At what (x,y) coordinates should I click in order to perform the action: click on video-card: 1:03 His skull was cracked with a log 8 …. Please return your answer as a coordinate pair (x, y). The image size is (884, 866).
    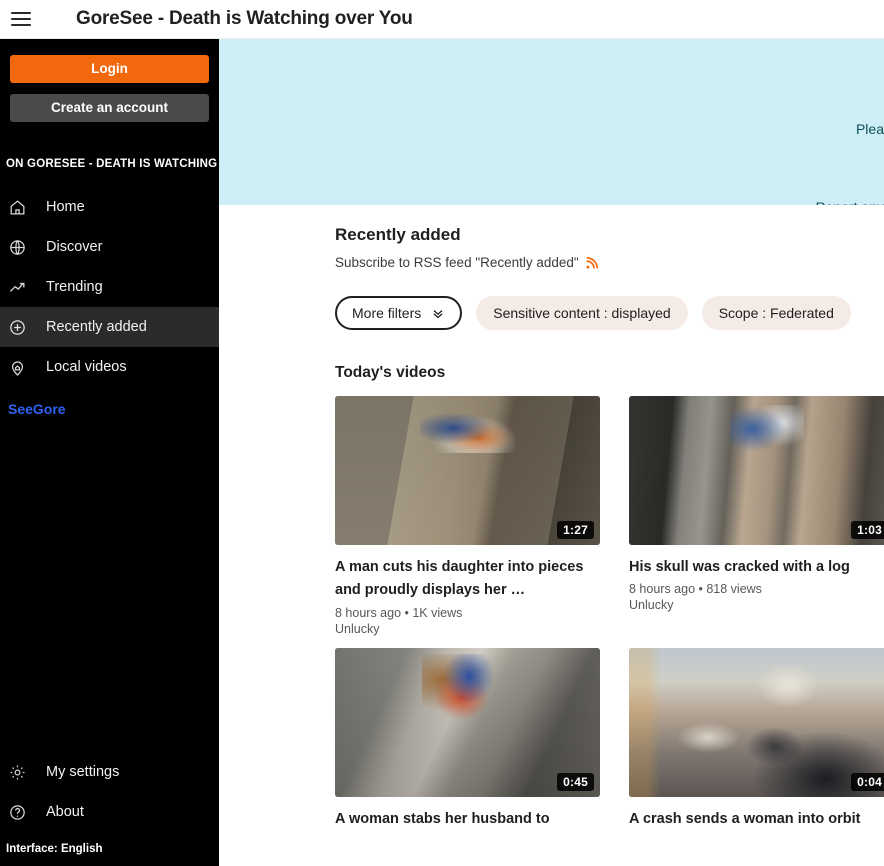
    Looking at the image, I should click on (756, 516).